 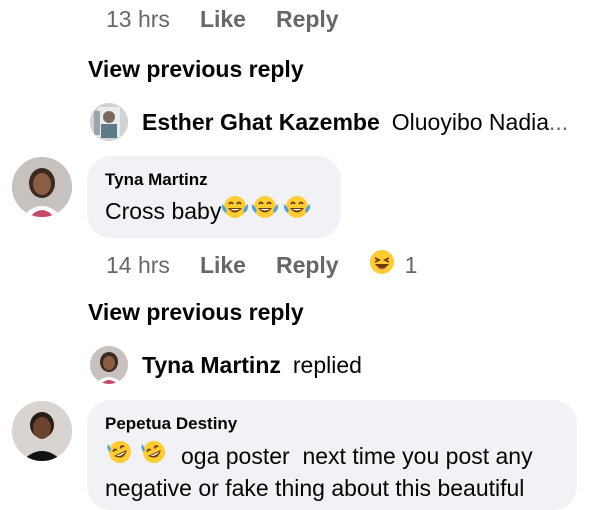 I want to click on timestamp: 14 hrs, so click(x=138, y=264).